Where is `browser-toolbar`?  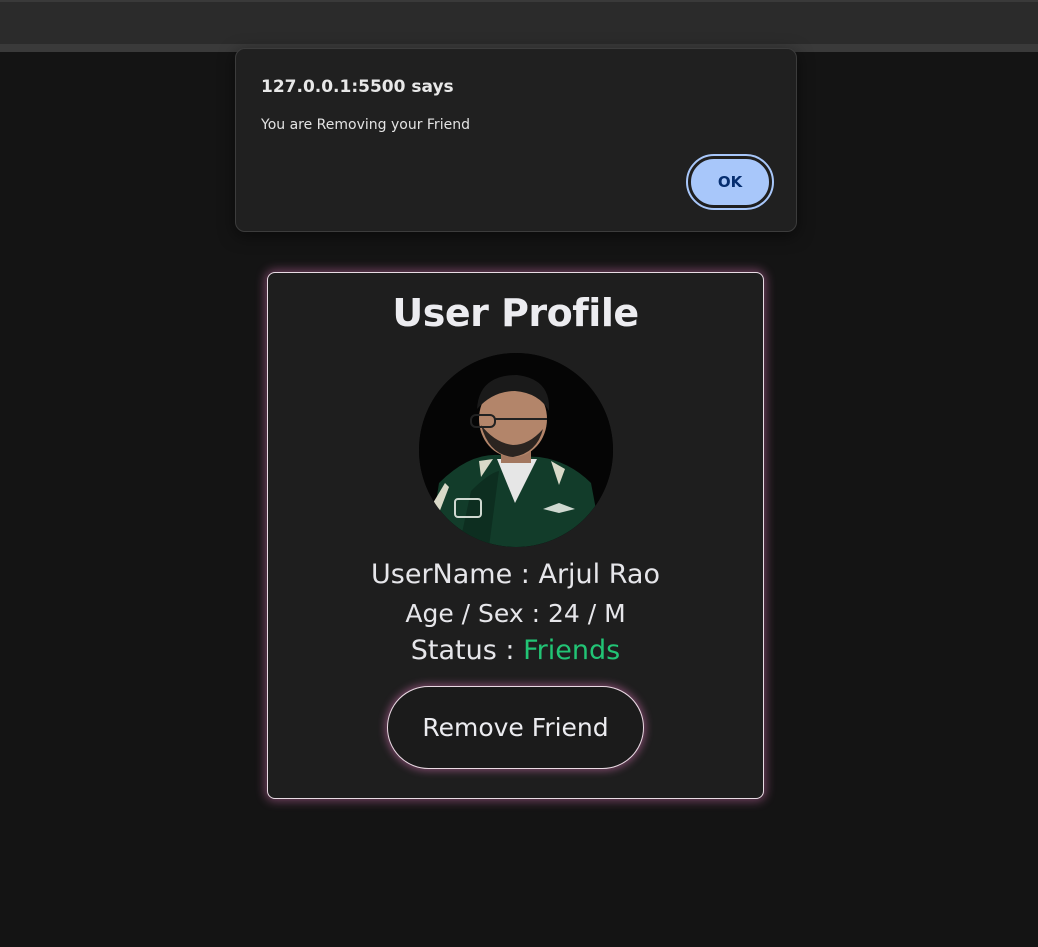
browser-toolbar is located at coordinates (519, 22).